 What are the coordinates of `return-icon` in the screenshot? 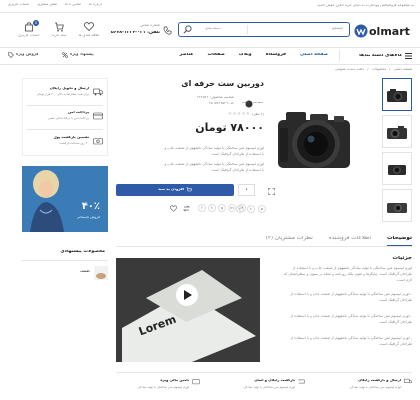 It's located at (301, 381).